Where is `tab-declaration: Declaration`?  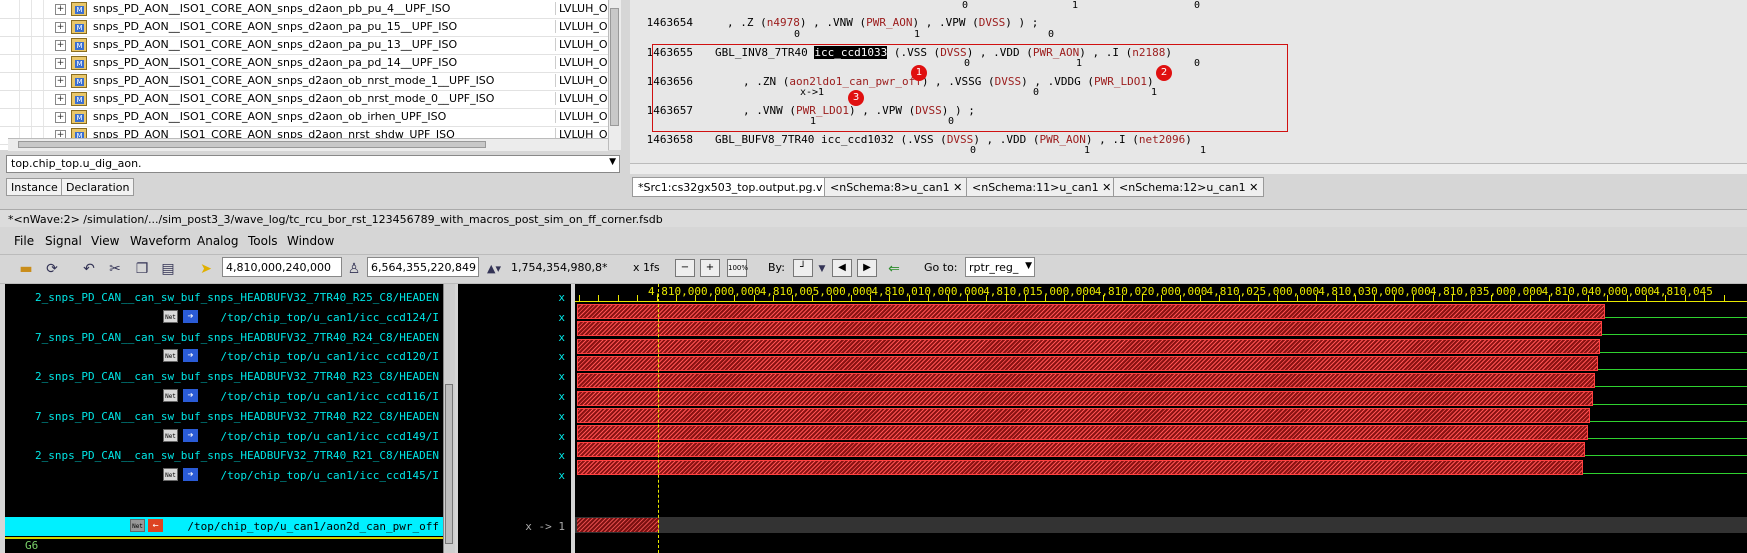 tab-declaration: Declaration is located at coordinates (98, 187).